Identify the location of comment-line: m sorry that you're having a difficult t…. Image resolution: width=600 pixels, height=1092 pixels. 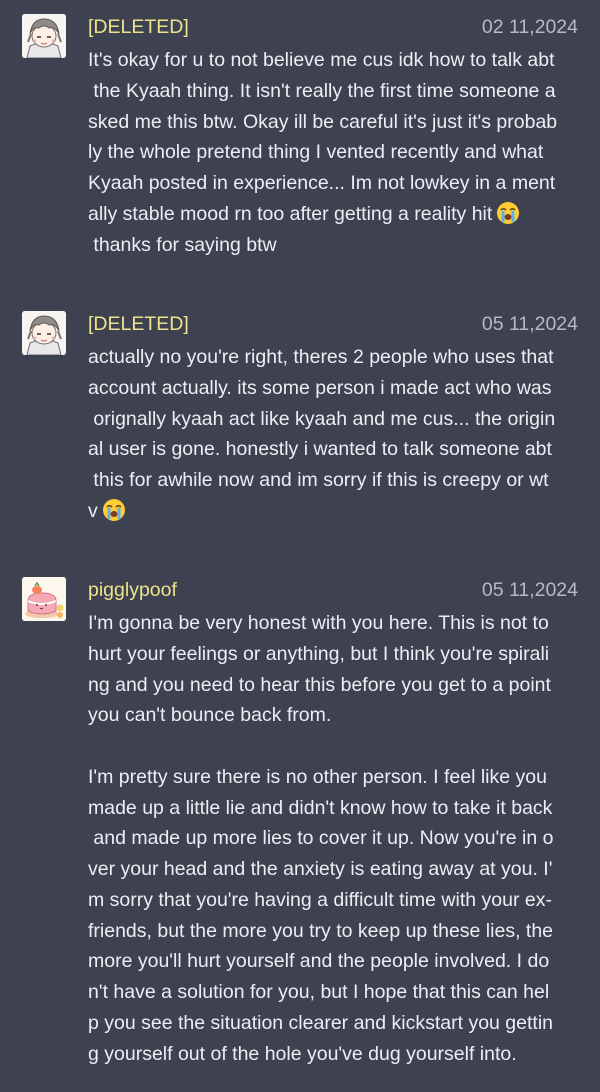
(320, 899).